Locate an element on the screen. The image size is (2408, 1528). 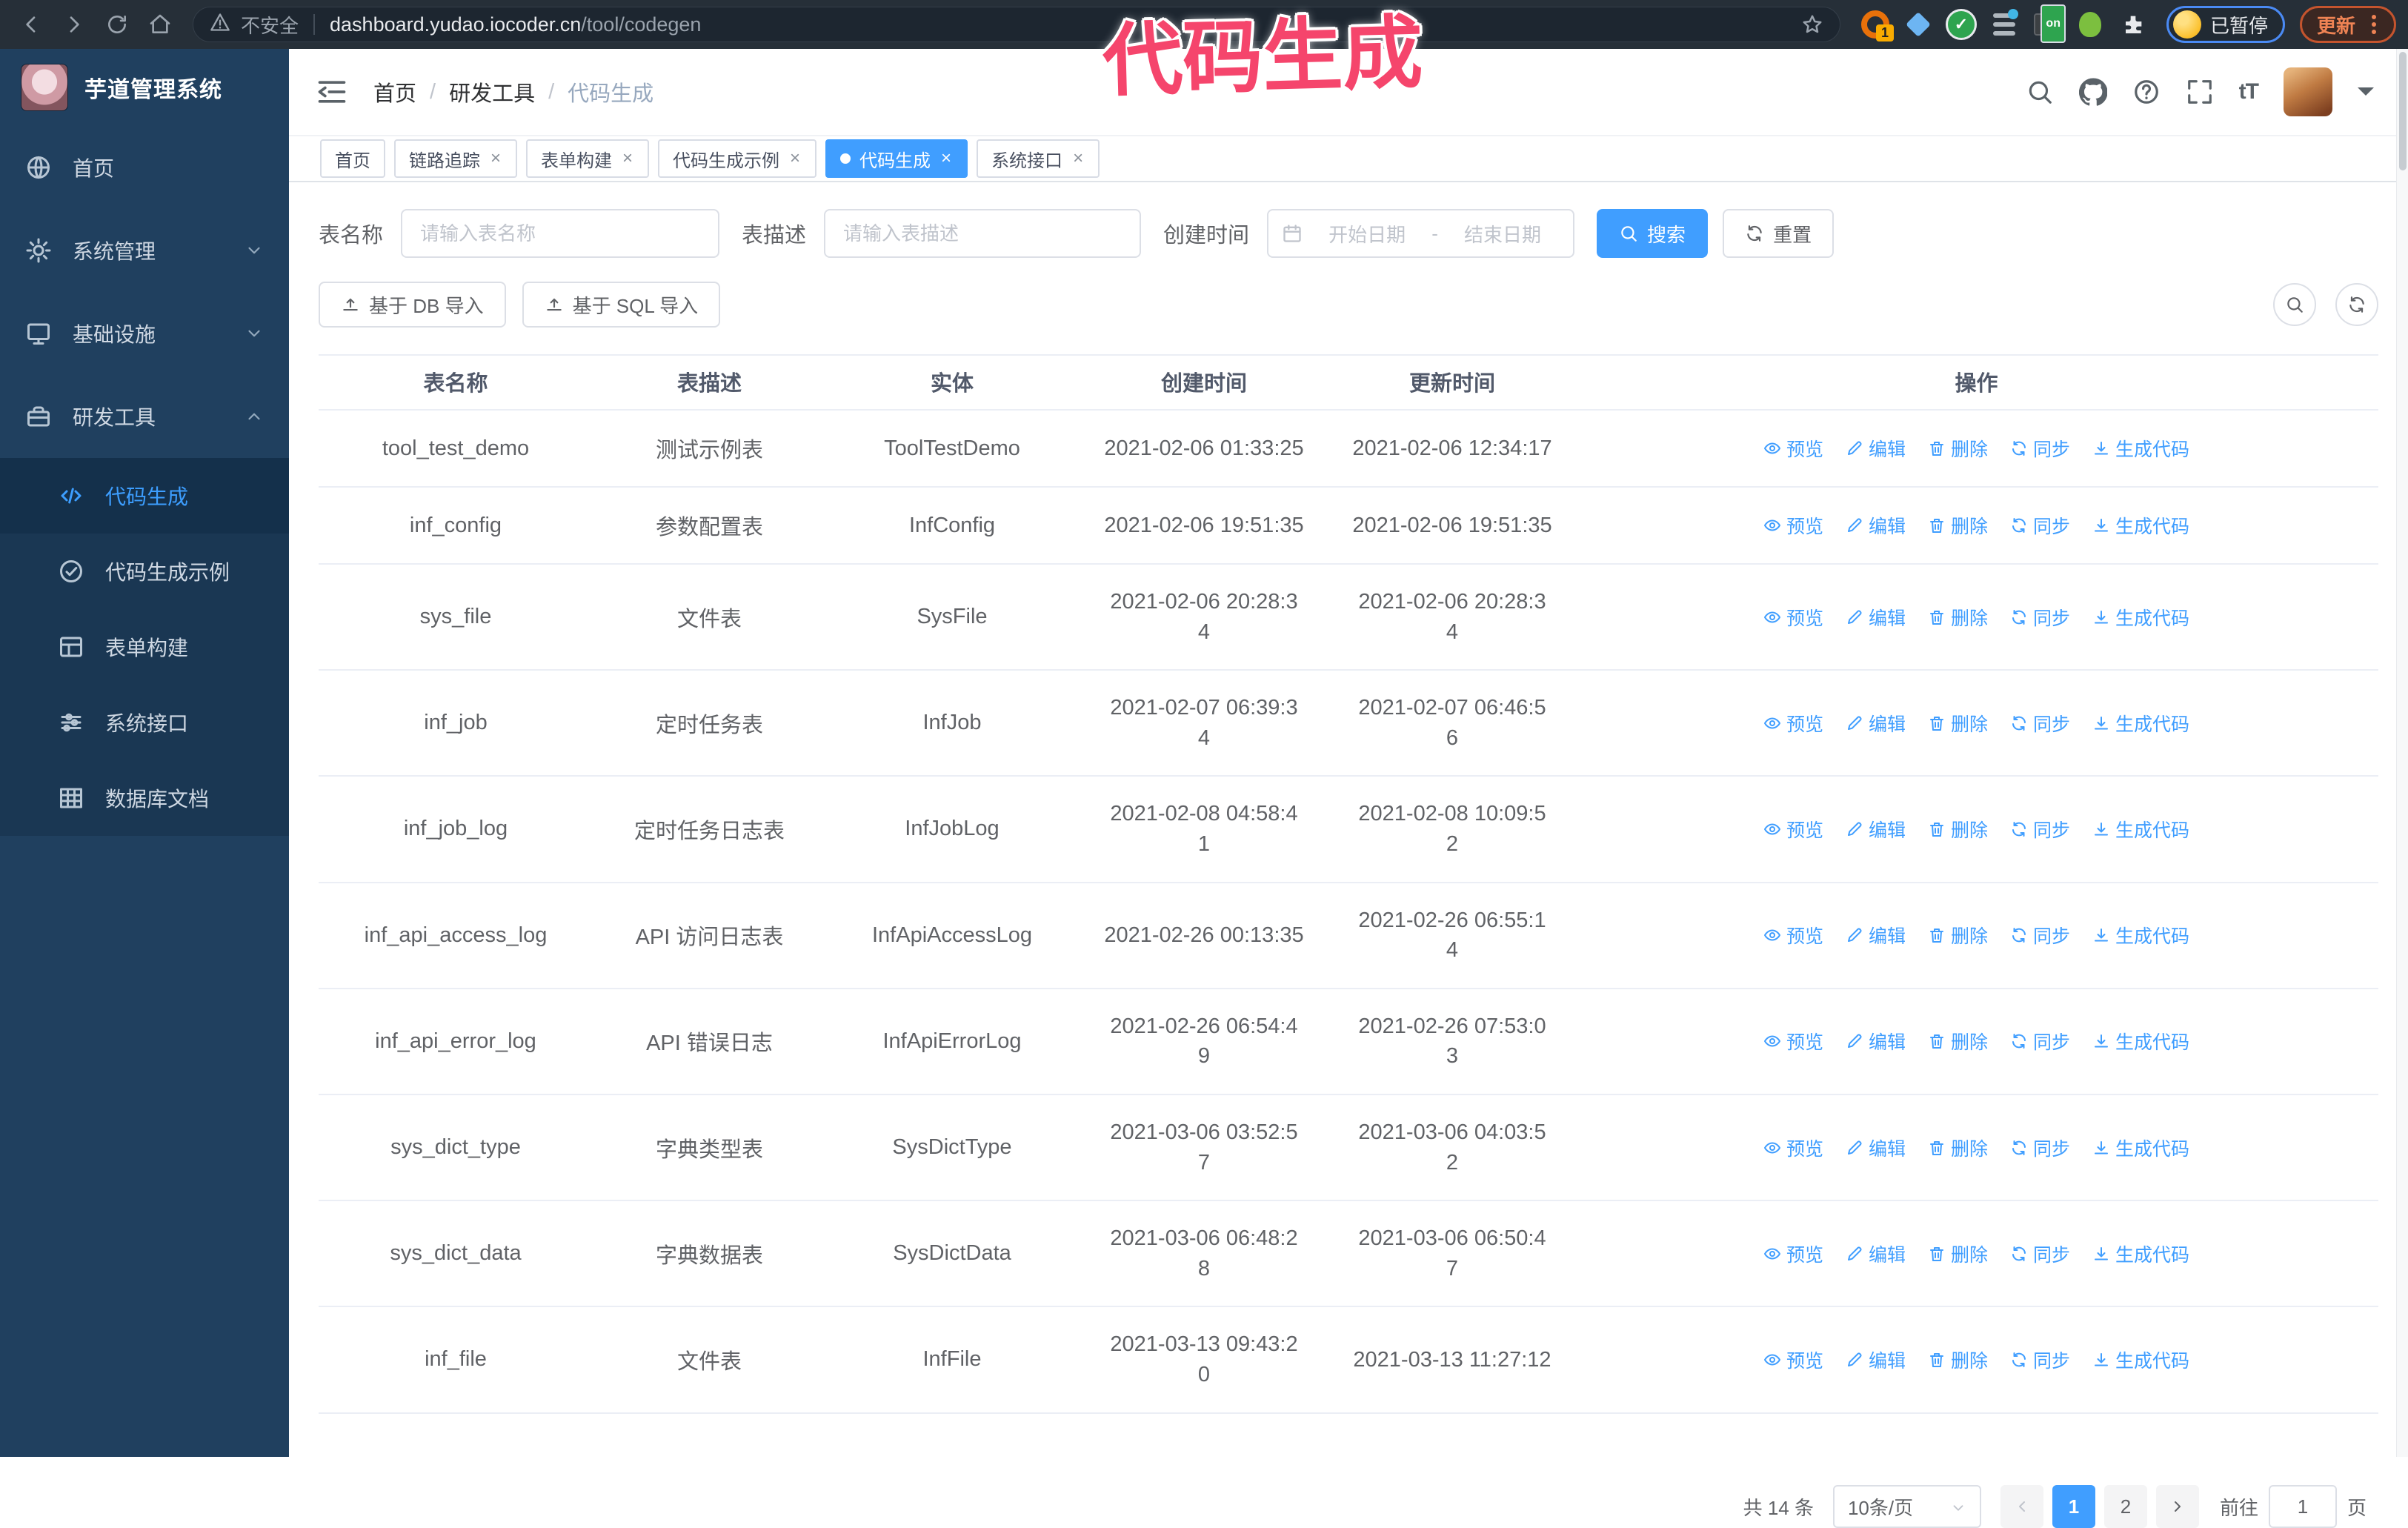
tab-api: 系统接口× is located at coordinates (1038, 158).